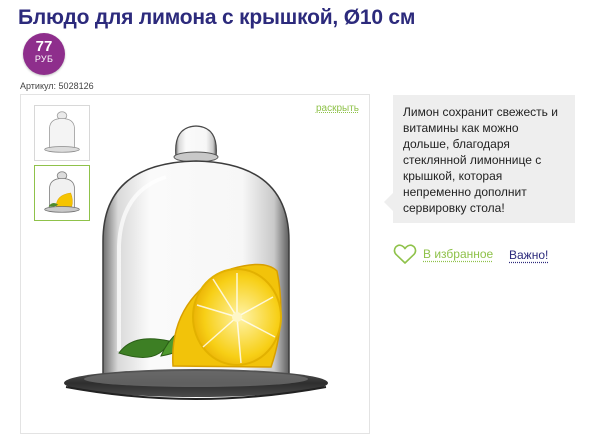 The width and height of the screenshot is (600, 445). Describe the element at coordinates (44, 46) in the screenshot. I see `price-amount: 77` at that location.